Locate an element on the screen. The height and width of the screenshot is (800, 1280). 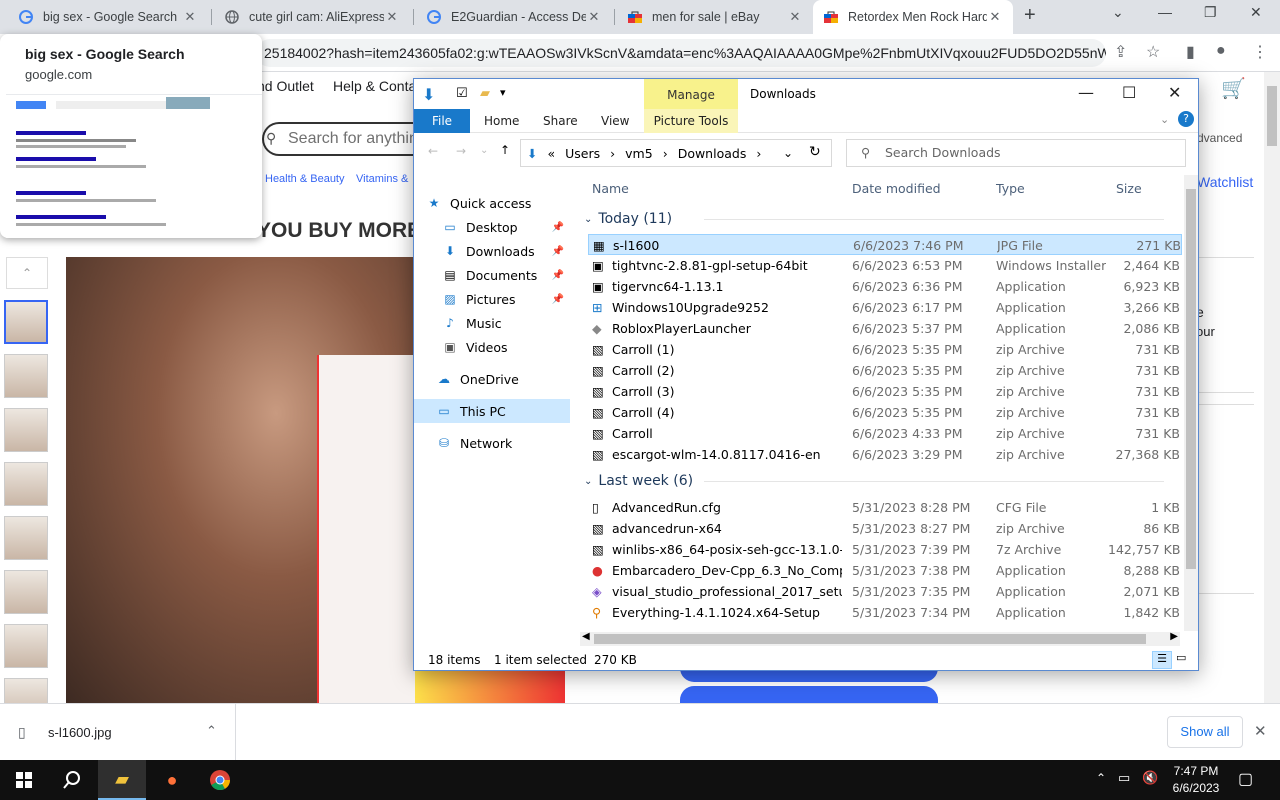
help-icon: ? is located at coordinates (1186, 119).